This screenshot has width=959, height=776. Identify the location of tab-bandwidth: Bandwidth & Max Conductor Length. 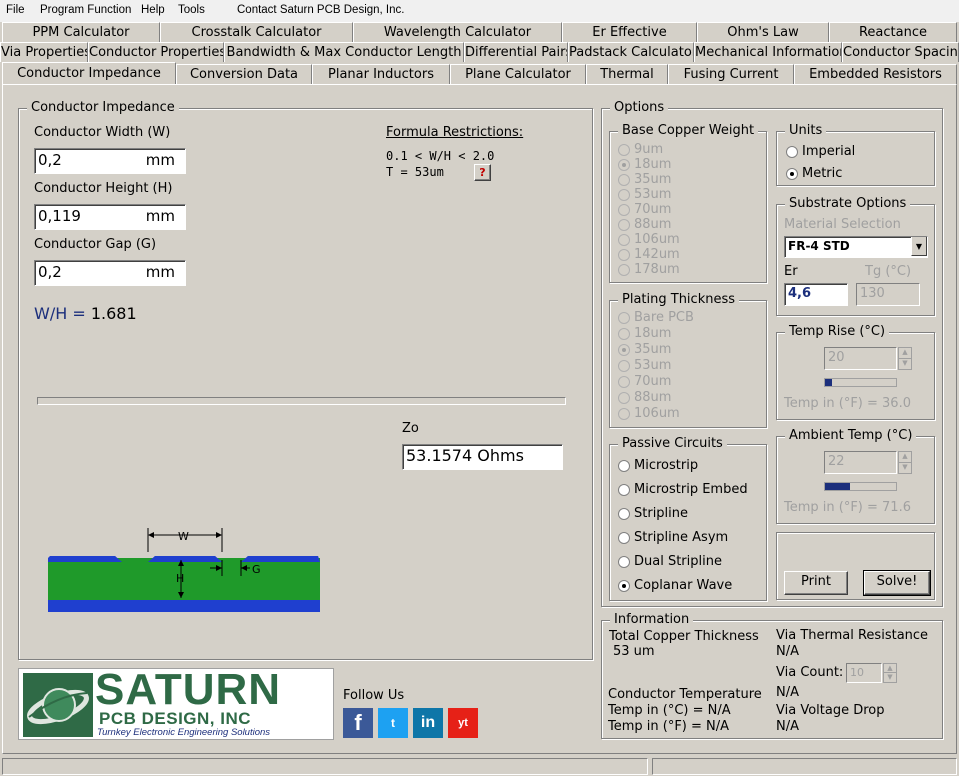
(344, 52).